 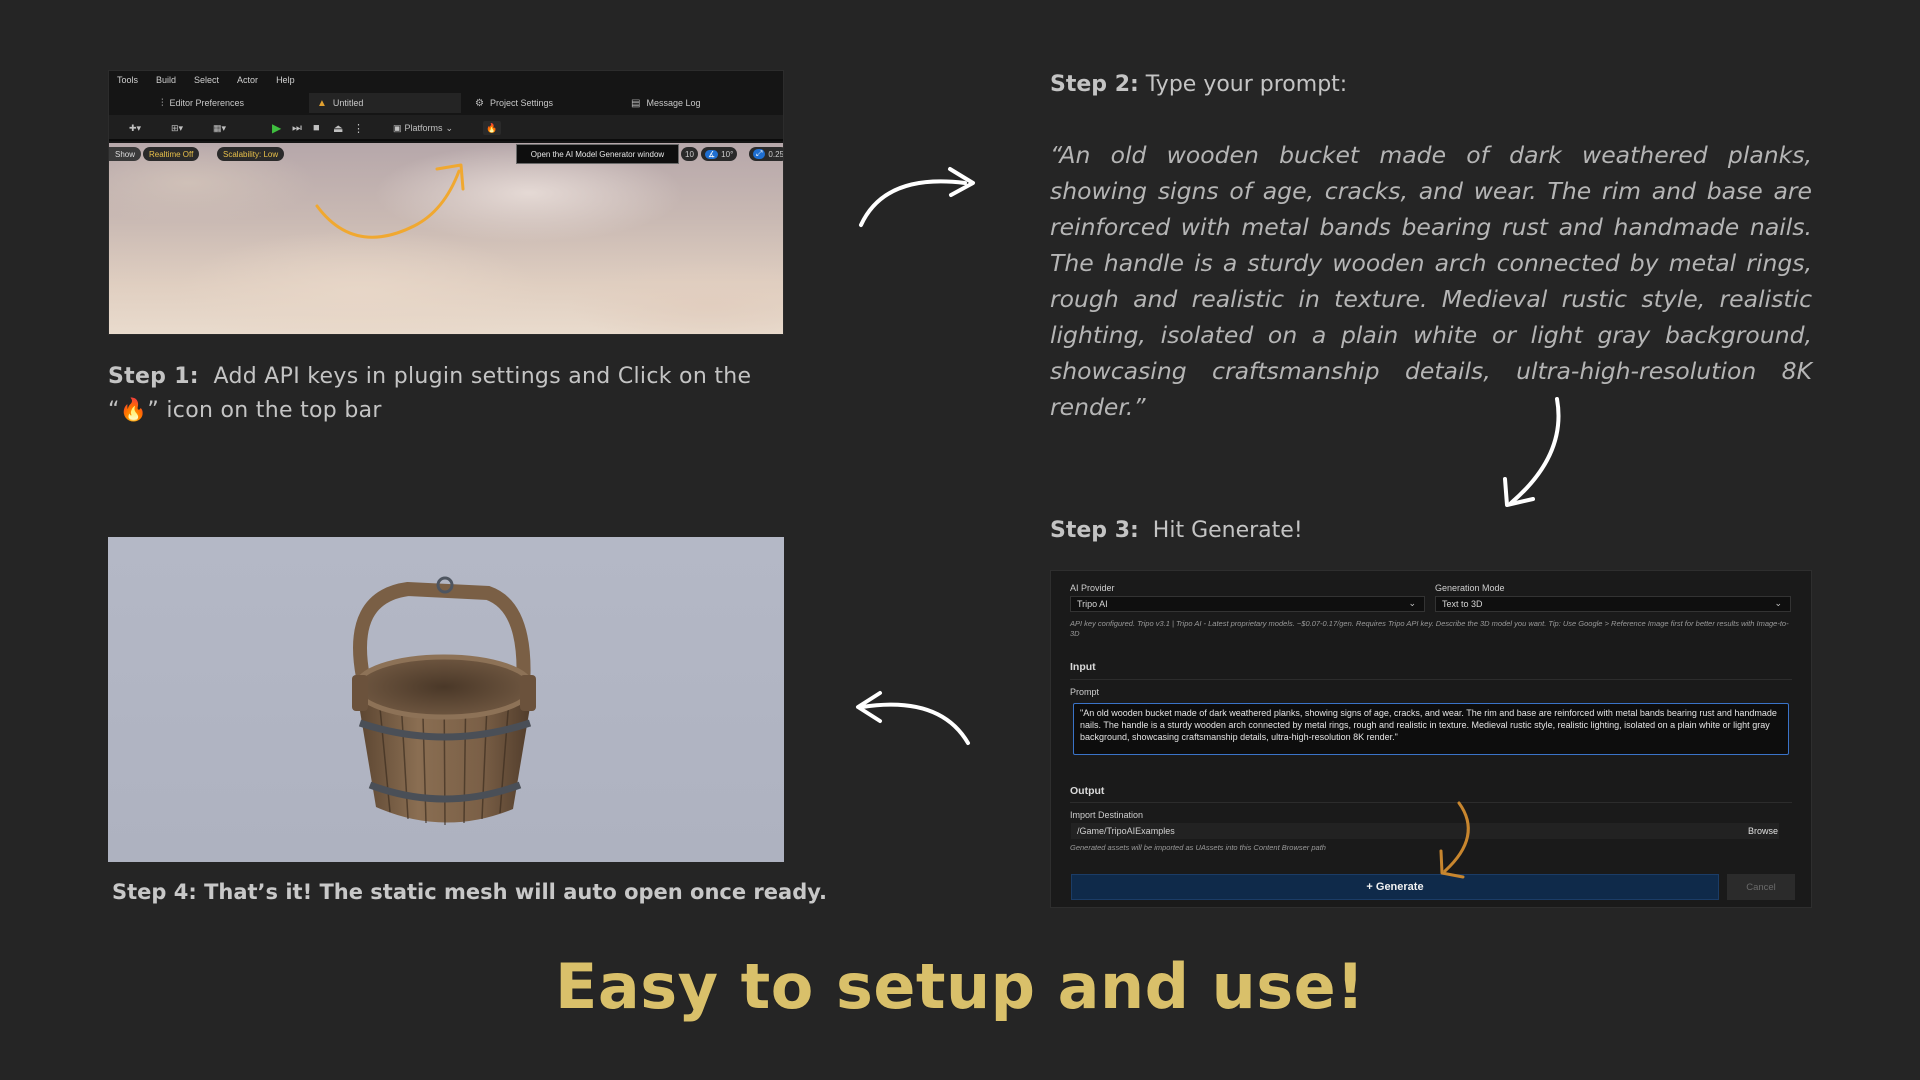 I want to click on step3-label: Step 3:, so click(x=1094, y=530).